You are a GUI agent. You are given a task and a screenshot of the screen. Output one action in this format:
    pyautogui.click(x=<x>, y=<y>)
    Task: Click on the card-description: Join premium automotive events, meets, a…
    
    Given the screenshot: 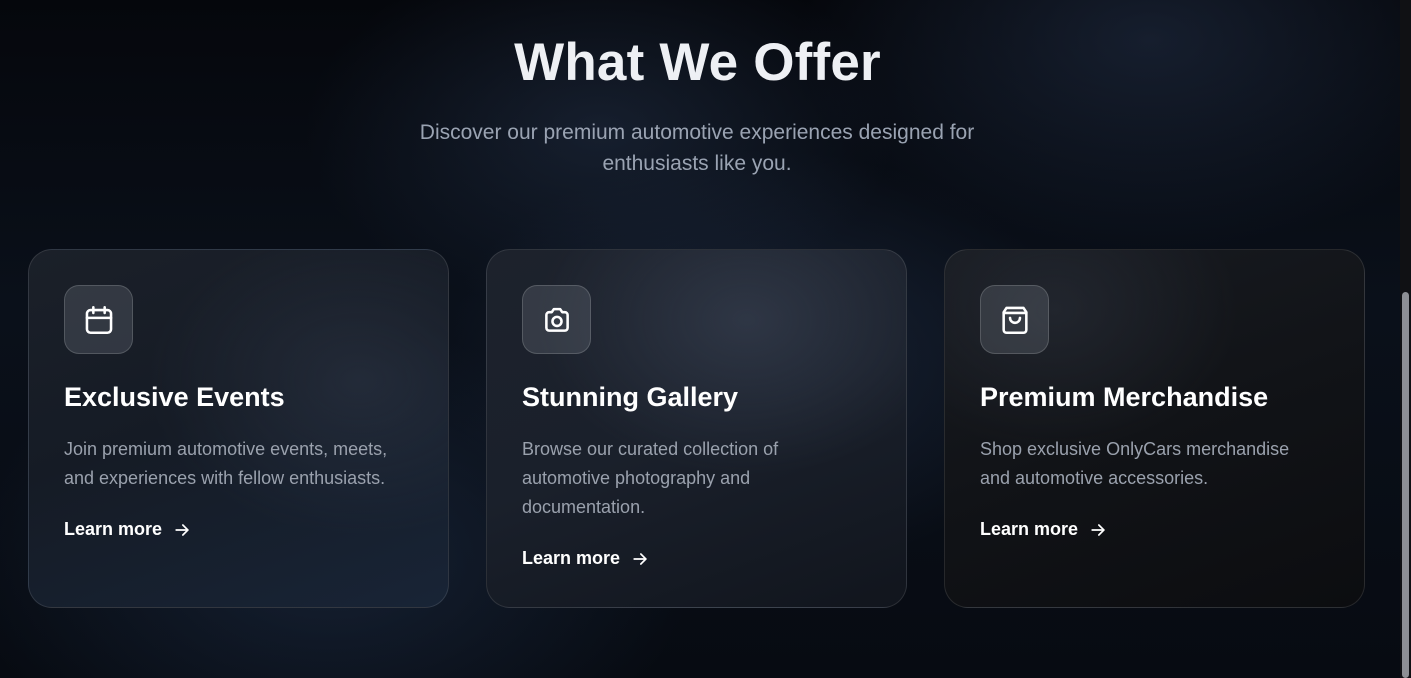 What is the action you would take?
    pyautogui.click(x=226, y=463)
    